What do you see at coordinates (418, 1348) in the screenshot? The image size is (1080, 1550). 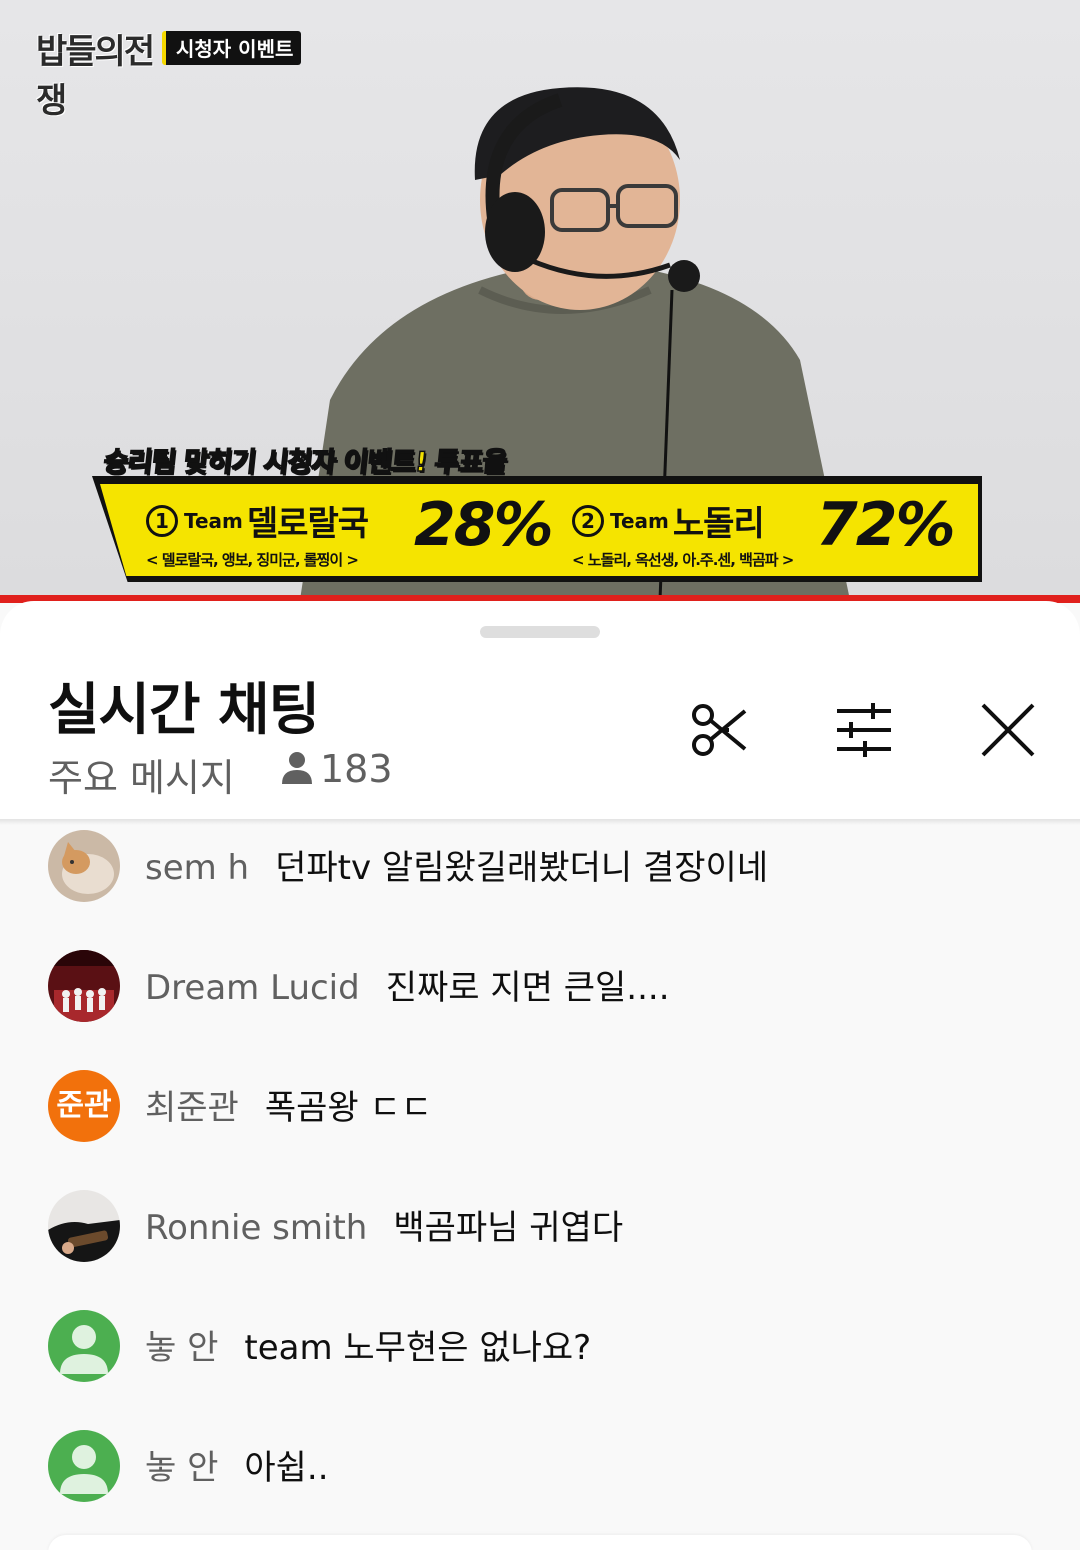 I see `chat-text: team 노무현은 없나요?` at bounding box center [418, 1348].